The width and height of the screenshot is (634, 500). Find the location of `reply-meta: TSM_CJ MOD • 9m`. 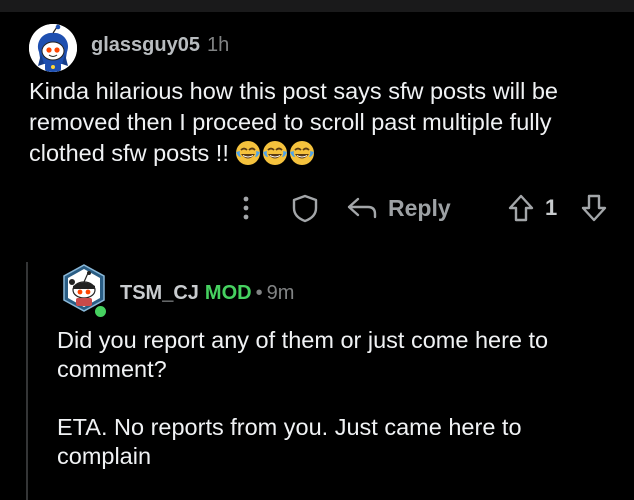

reply-meta: TSM_CJ MOD • 9m is located at coordinates (207, 293).